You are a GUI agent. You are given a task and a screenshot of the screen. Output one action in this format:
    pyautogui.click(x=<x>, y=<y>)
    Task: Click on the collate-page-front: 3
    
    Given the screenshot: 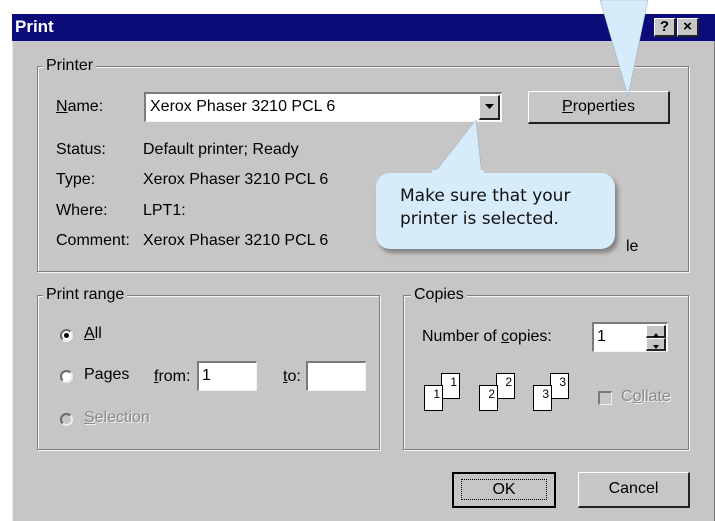 What is the action you would take?
    pyautogui.click(x=542, y=398)
    